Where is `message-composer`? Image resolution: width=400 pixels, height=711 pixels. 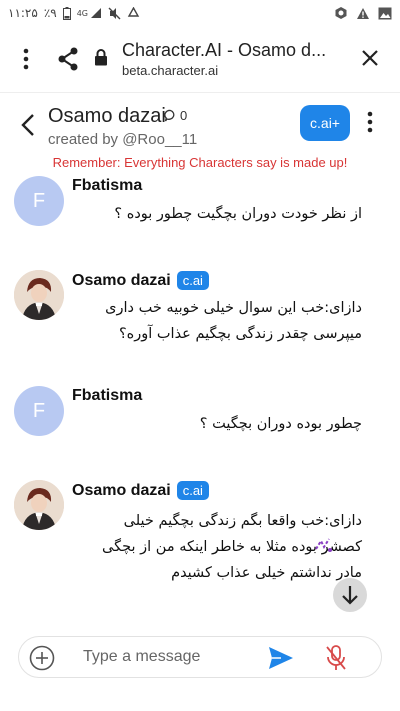 message-composer is located at coordinates (200, 657).